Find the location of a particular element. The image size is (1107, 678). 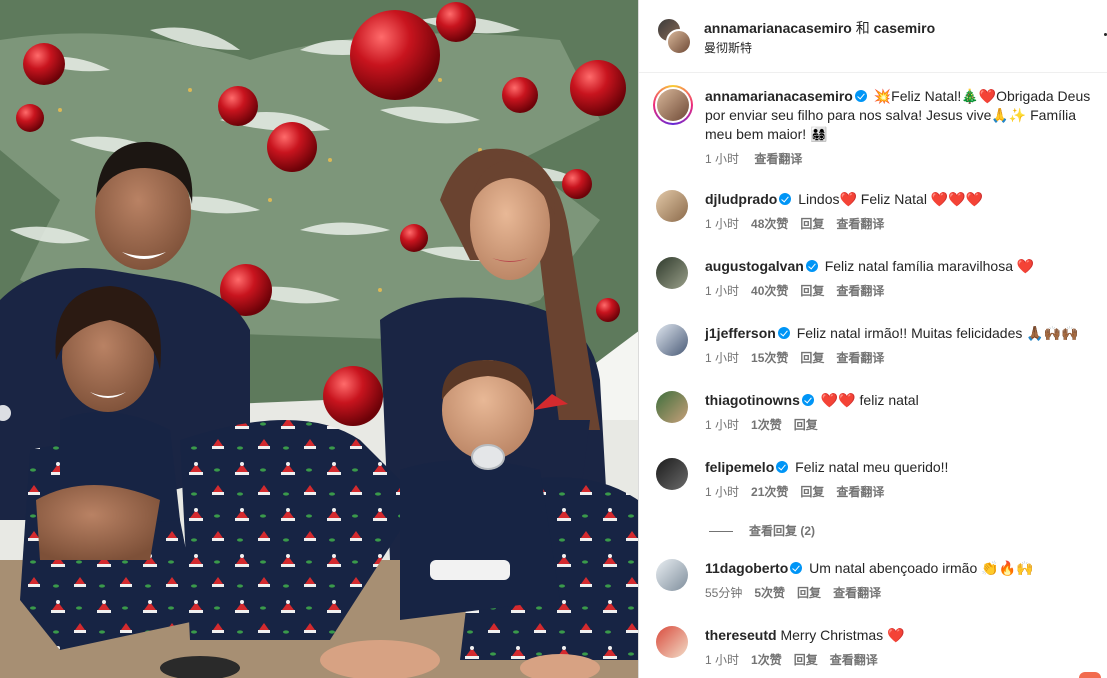

comment-meta: 1 小时 15次赞 回复 查看翻译 is located at coordinates (903, 358).